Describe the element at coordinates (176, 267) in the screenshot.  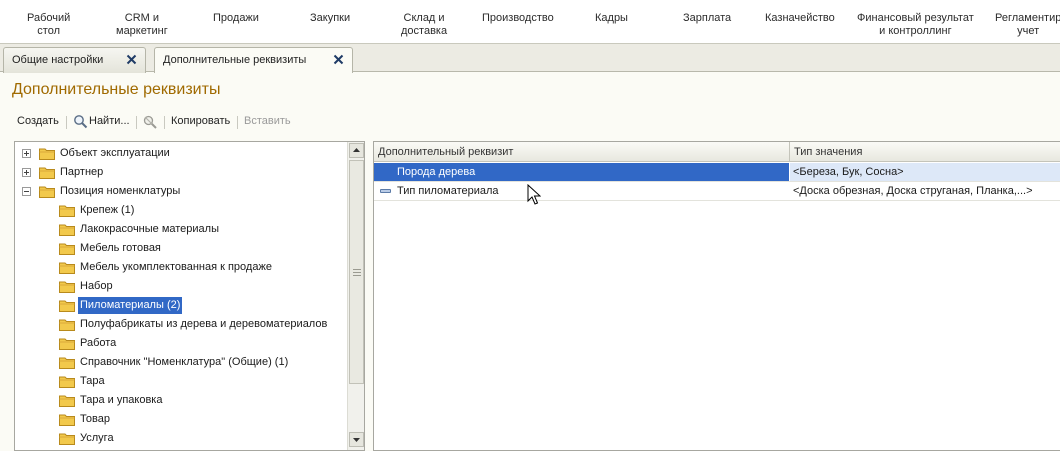
I see `tree-item-label: Мебель укомплектованная к продаже` at that location.